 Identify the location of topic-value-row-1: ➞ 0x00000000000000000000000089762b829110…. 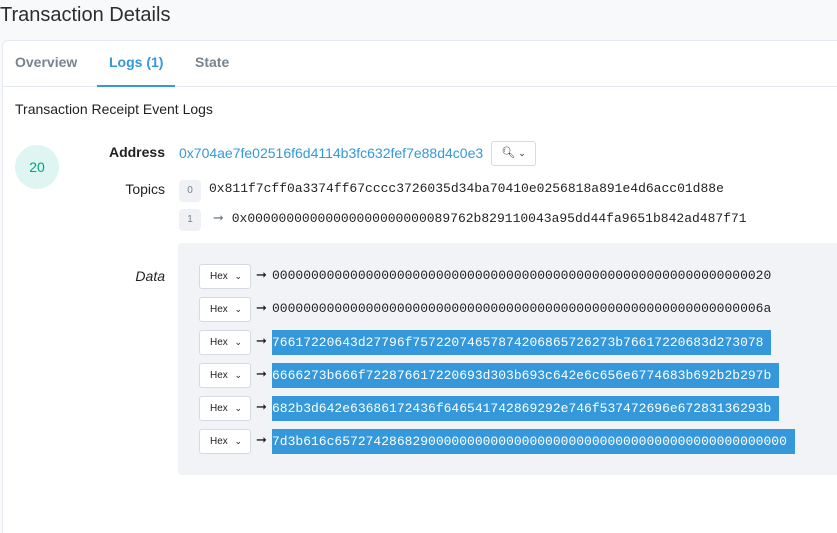
(480, 218).